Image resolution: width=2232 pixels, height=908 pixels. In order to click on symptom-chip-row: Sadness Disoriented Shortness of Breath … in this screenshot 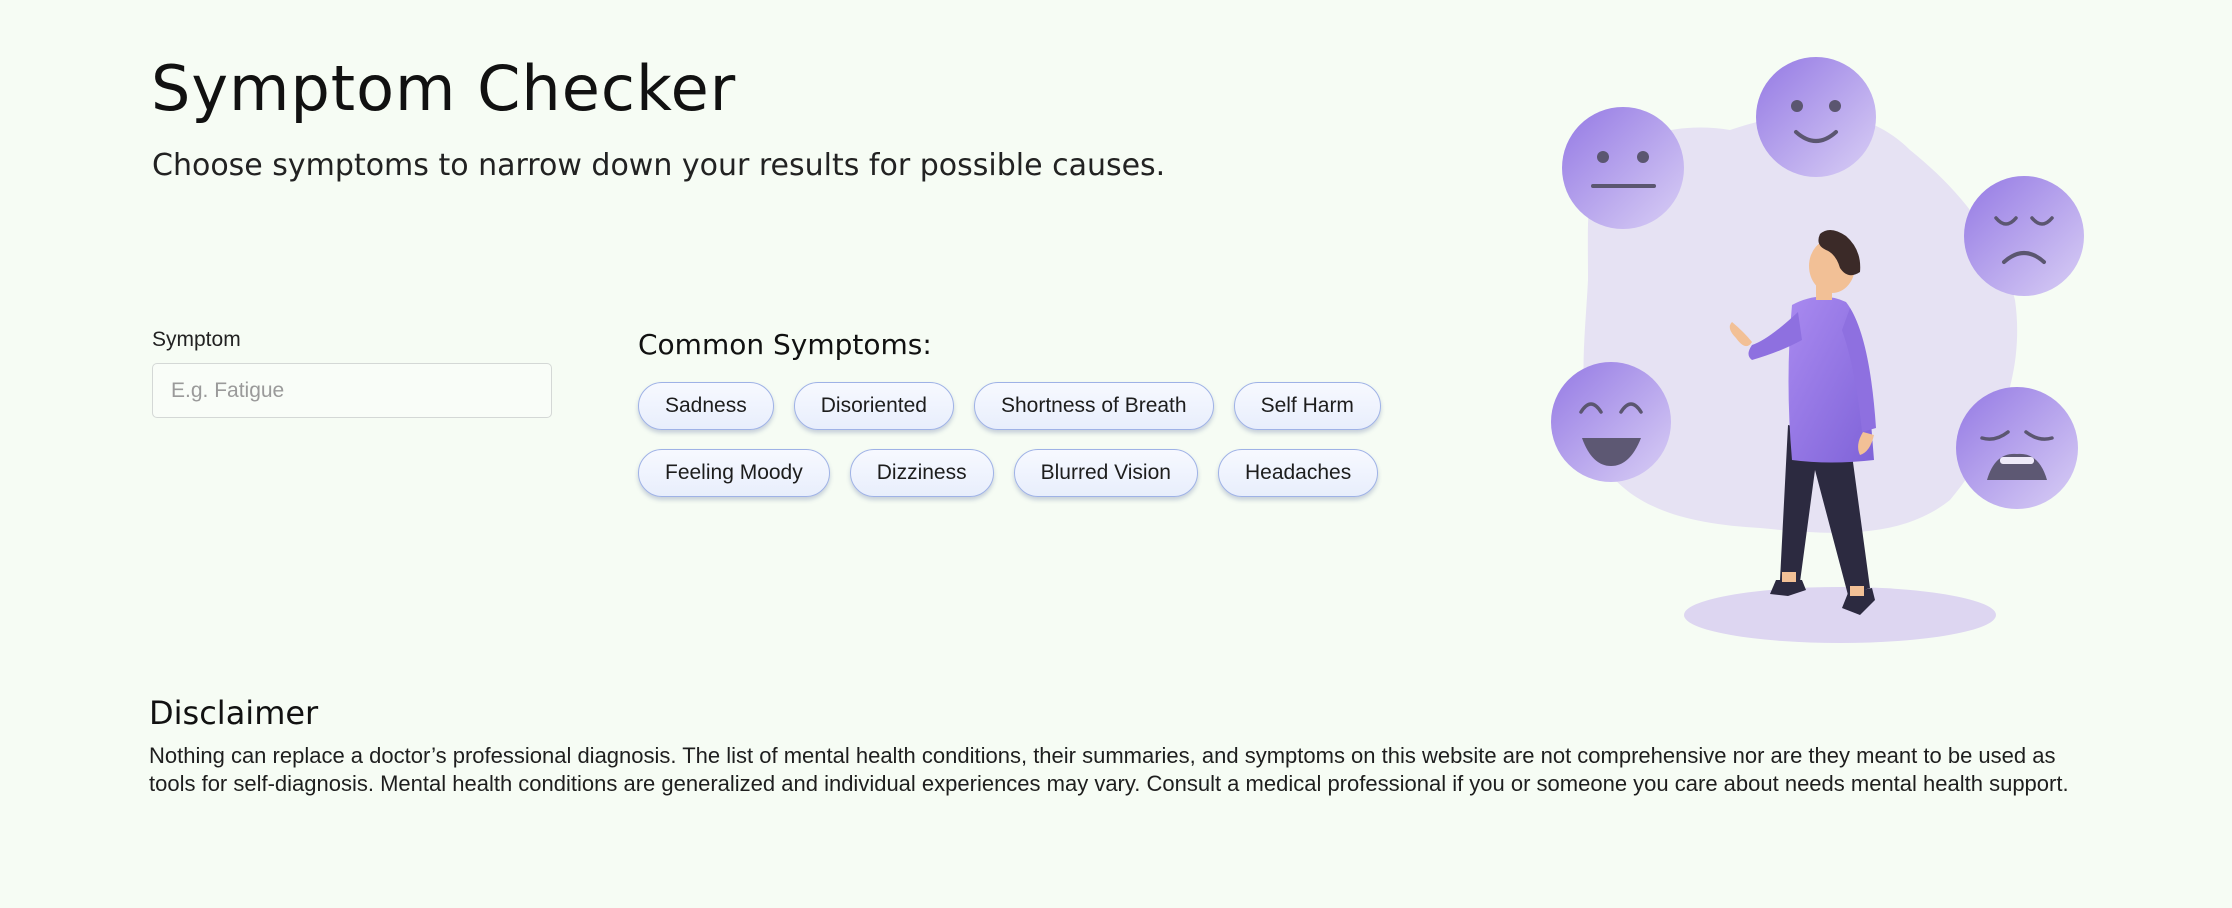, I will do `click(1009, 406)`.